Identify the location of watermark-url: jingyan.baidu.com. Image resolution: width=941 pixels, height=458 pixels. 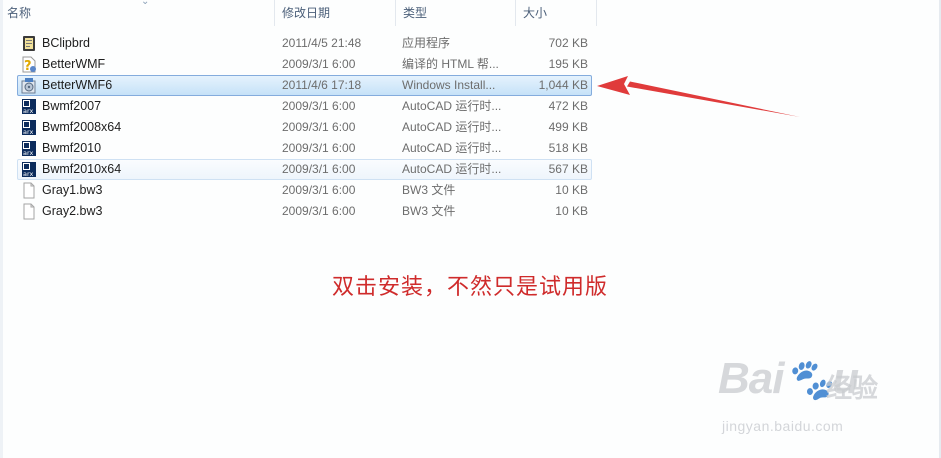
(783, 426).